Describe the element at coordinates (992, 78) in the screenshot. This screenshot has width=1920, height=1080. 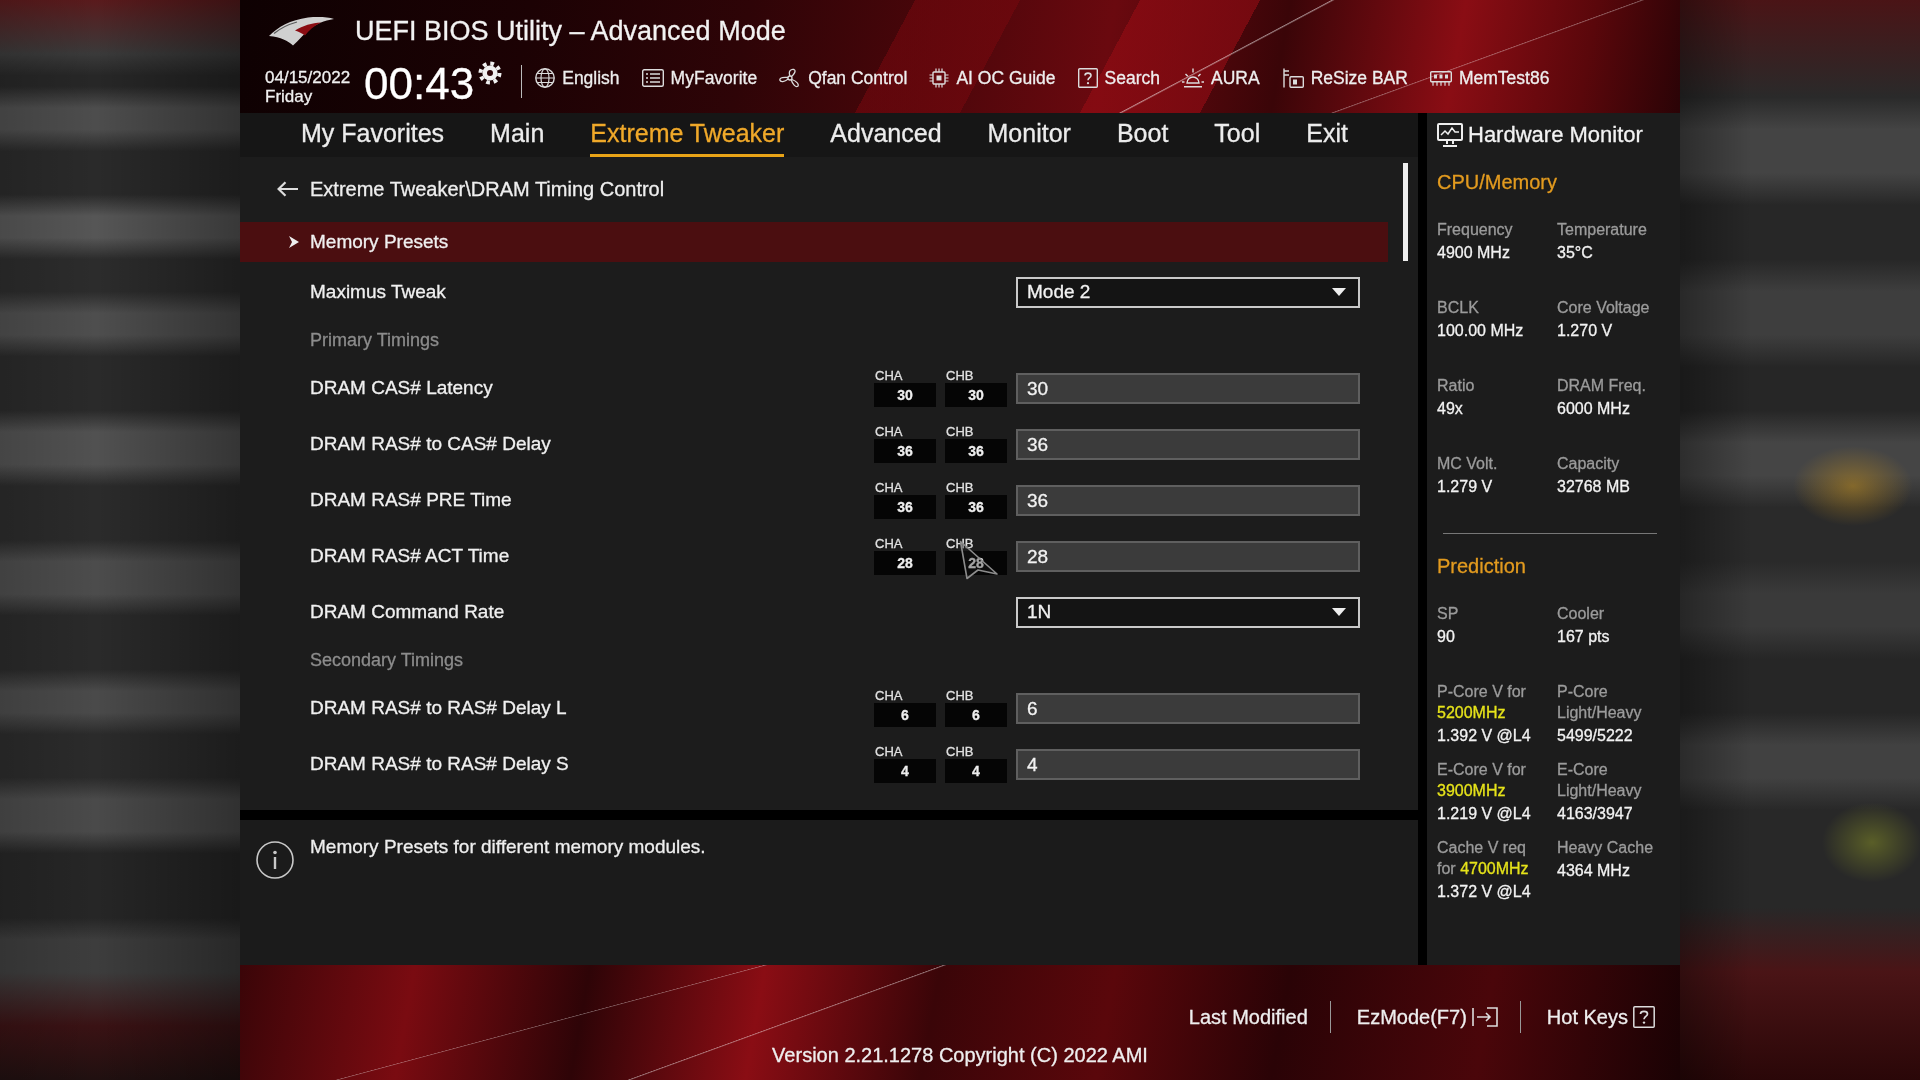
I see `toolbar-item: AI OC Guide` at that location.